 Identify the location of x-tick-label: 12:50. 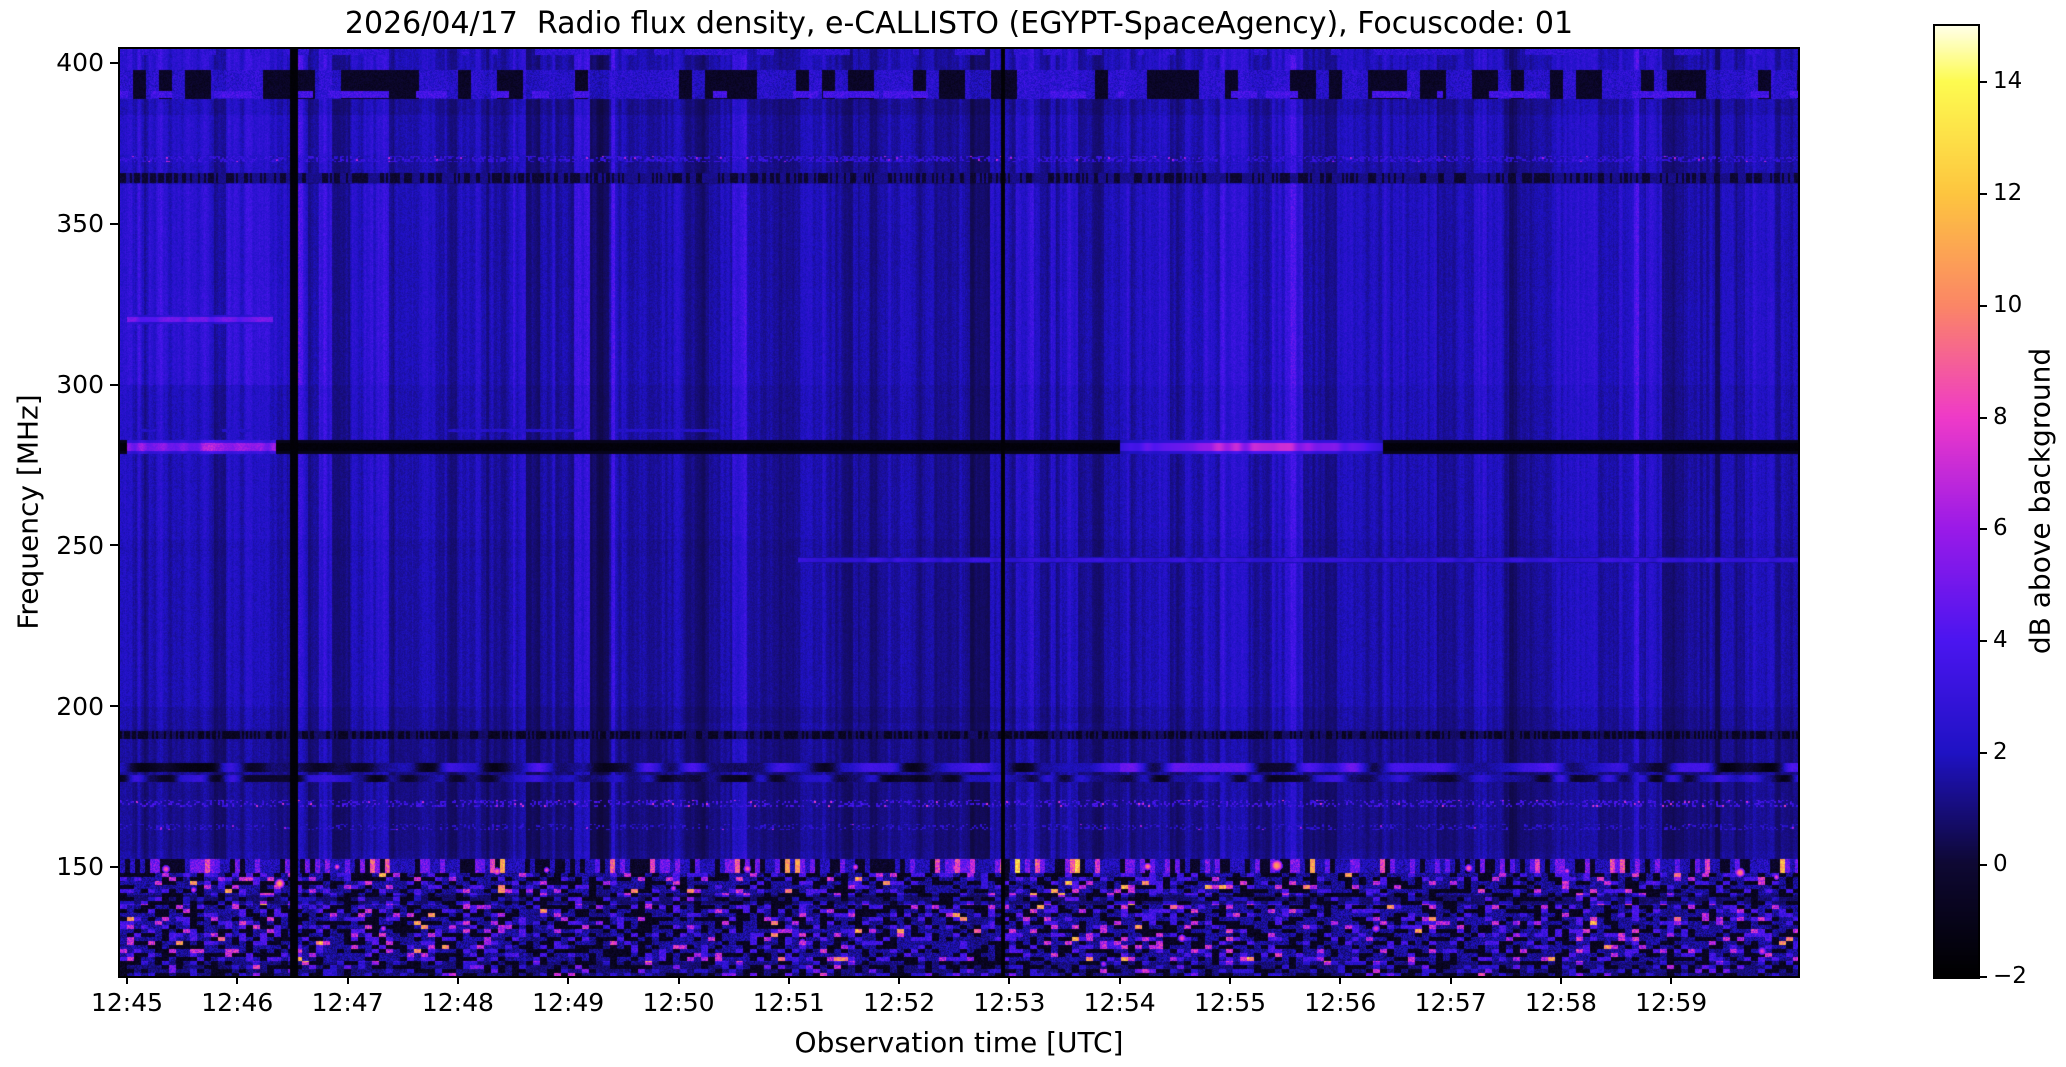
(678, 1002).